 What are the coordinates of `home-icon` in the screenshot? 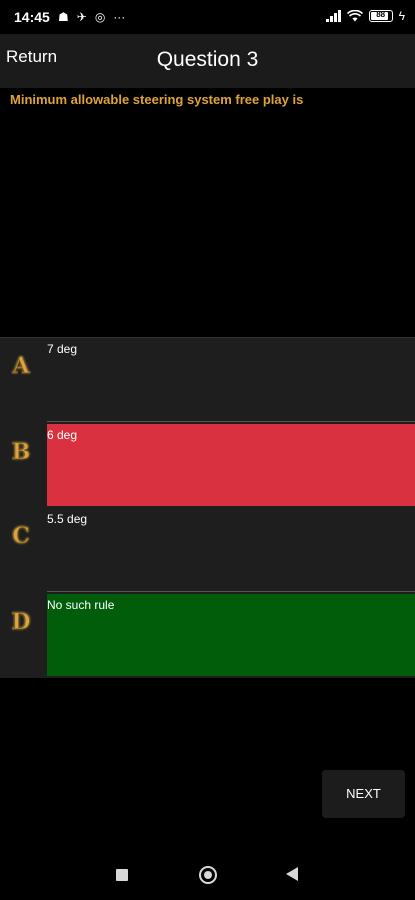 It's located at (208, 875).